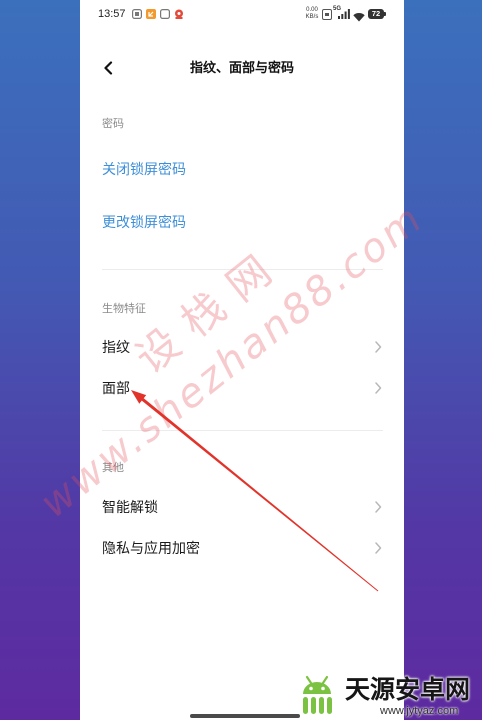  I want to click on setting-turn-off-lock-screen-password: 关闭锁屏密码, so click(242, 169).